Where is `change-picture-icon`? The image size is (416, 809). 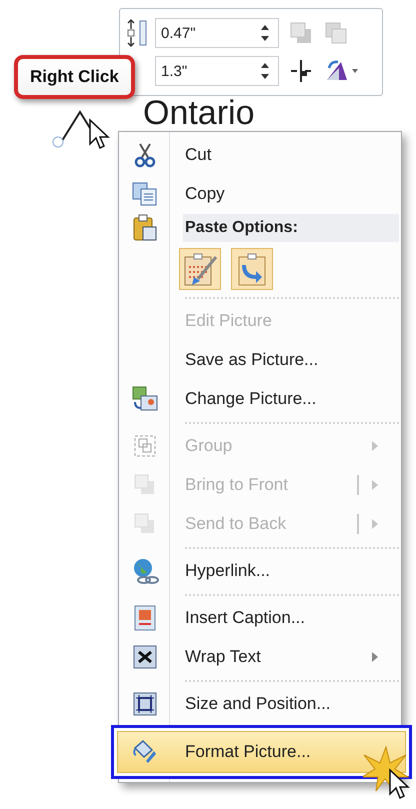 change-picture-icon is located at coordinates (145, 399).